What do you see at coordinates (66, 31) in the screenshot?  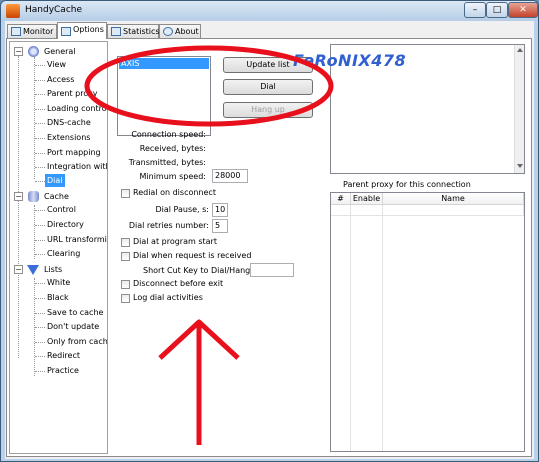 I see `options-icon` at bounding box center [66, 31].